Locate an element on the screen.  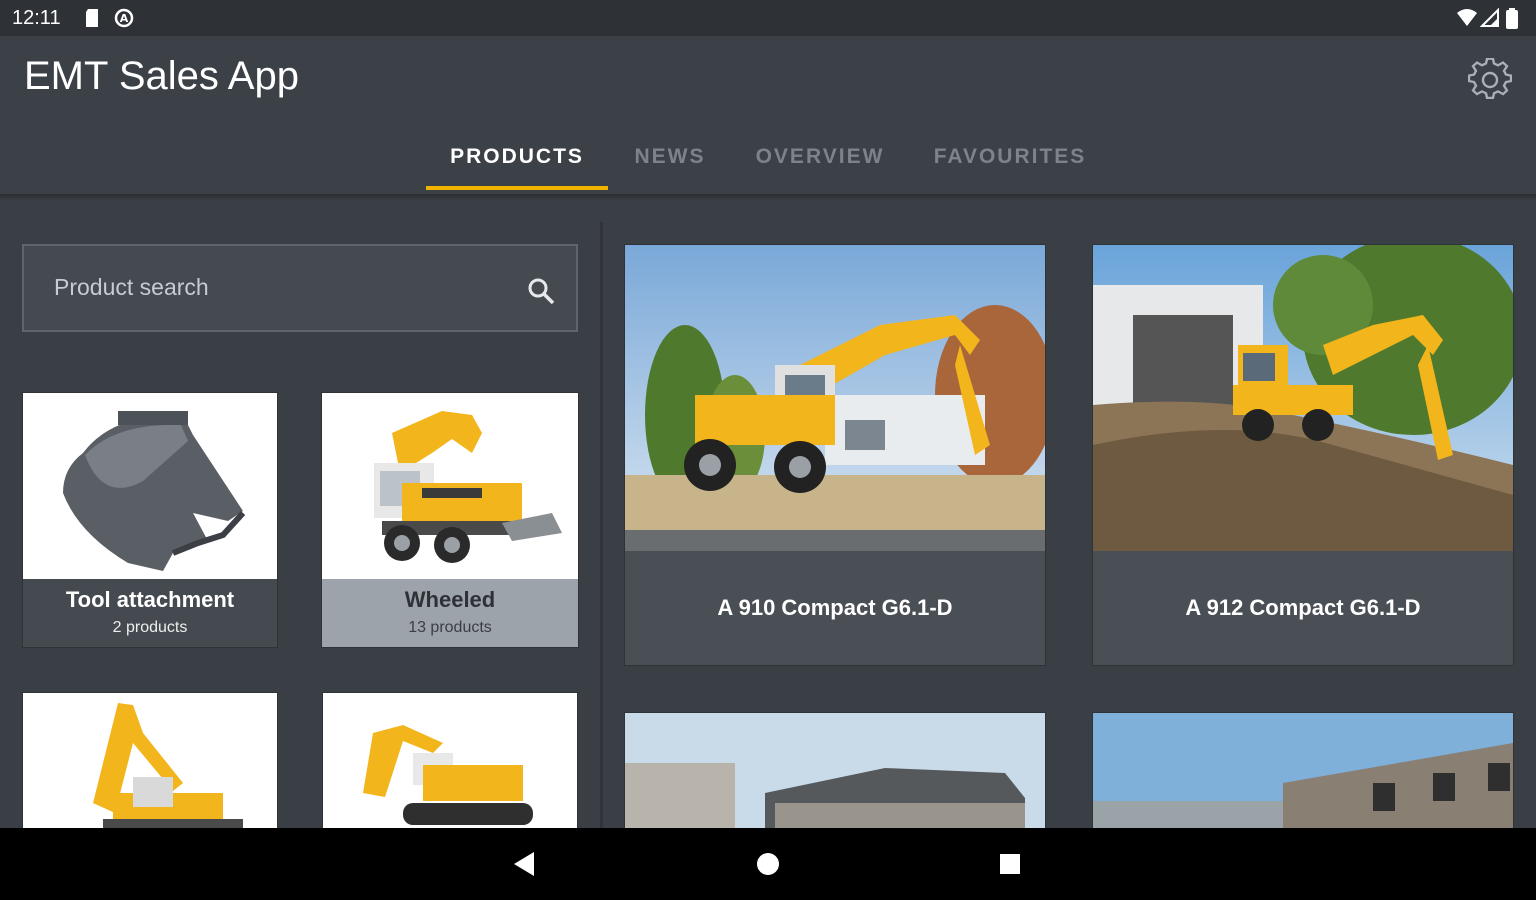
material-handler-image is located at coordinates (150, 761).